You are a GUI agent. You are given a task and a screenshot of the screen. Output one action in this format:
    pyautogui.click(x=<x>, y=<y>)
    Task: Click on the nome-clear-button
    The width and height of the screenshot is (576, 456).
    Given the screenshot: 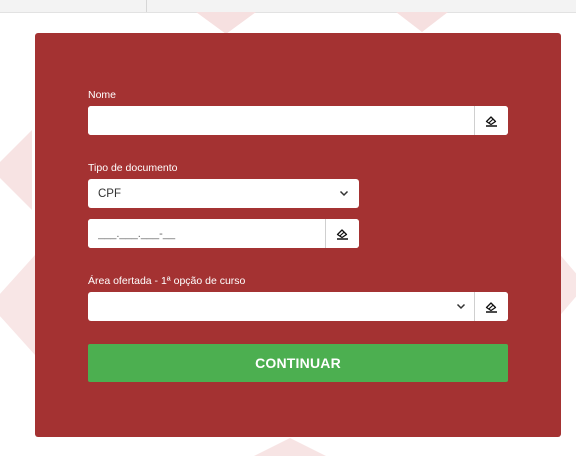 What is the action you would take?
    pyautogui.click(x=491, y=120)
    